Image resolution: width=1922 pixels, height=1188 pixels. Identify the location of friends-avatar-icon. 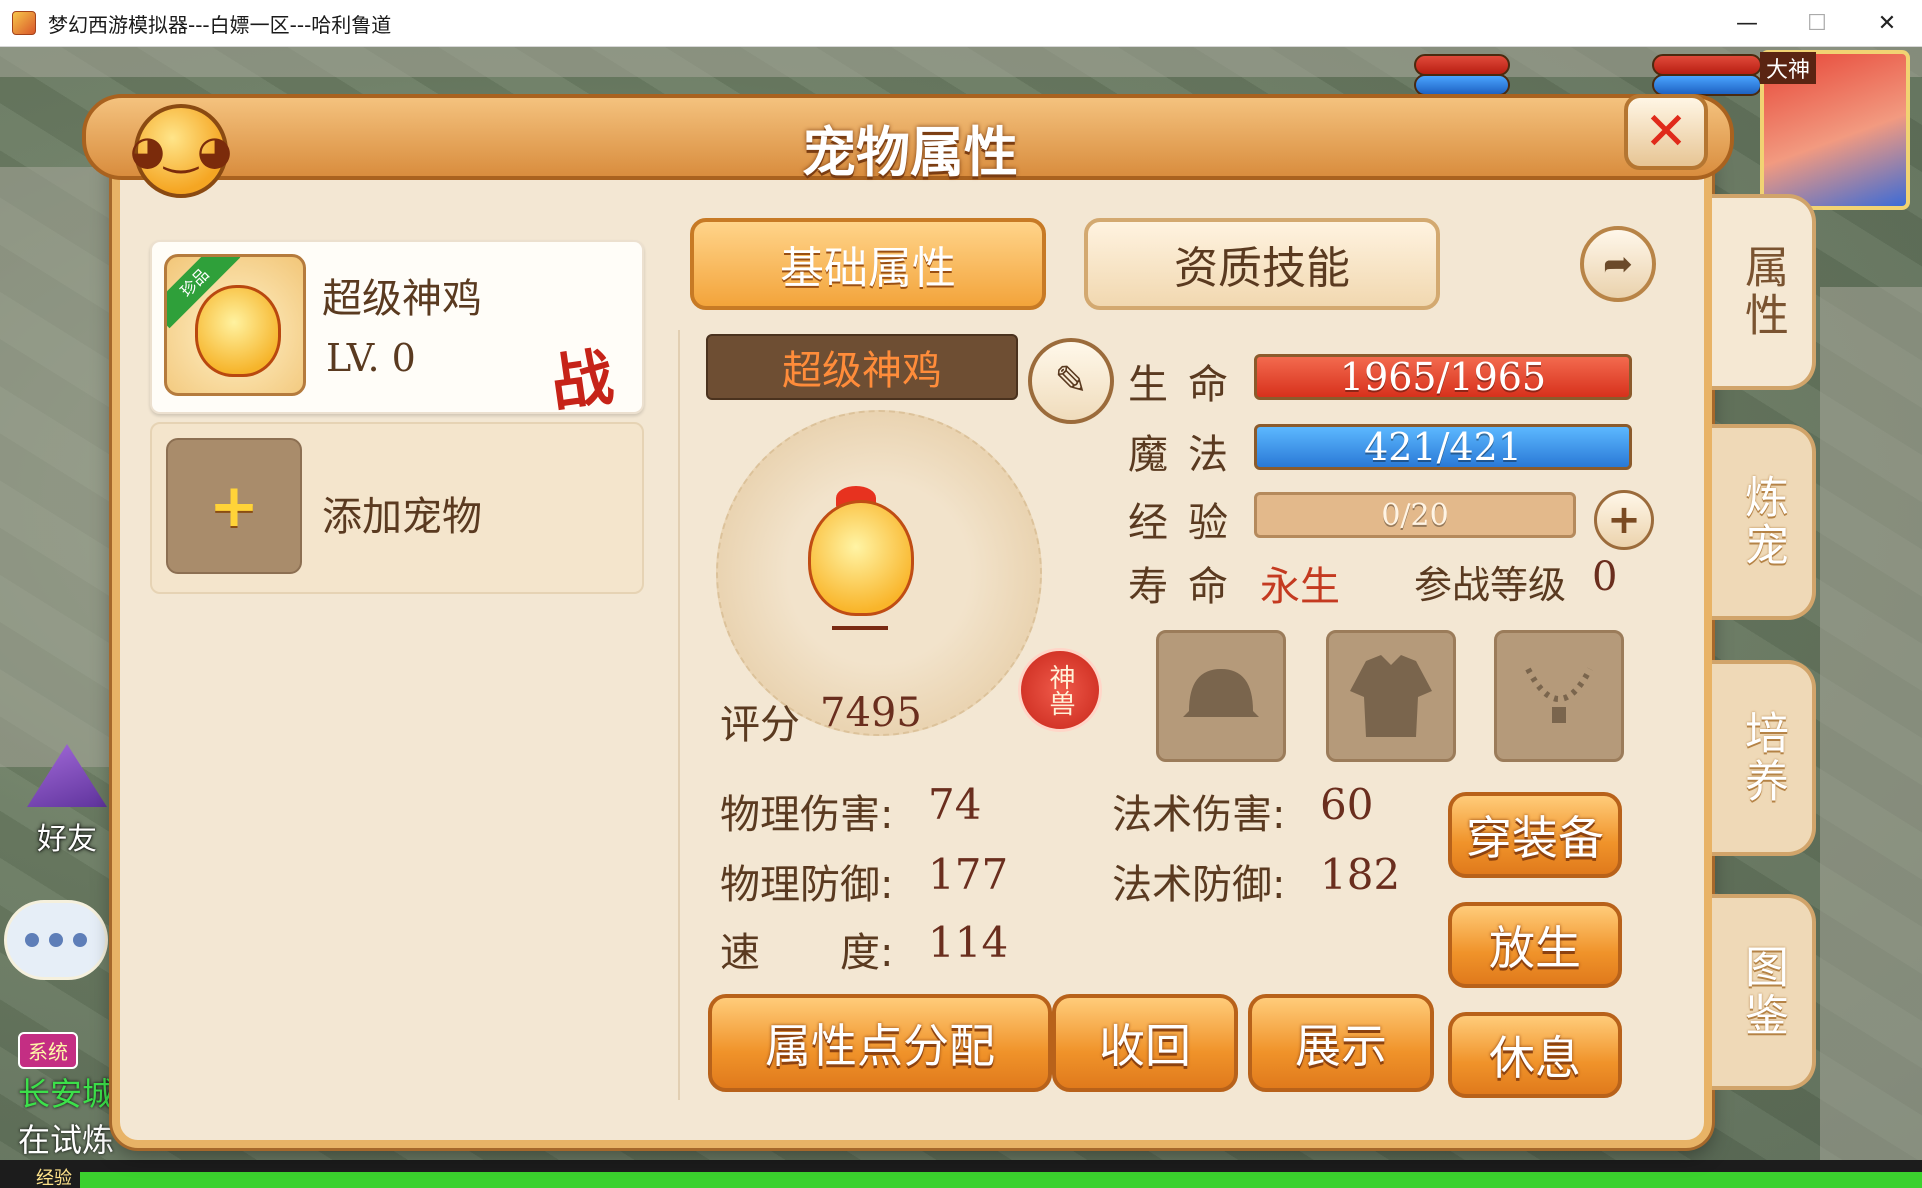
(67, 775).